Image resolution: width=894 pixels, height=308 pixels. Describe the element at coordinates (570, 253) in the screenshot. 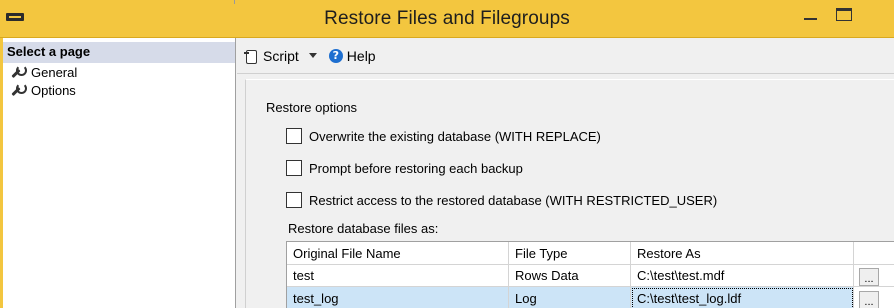

I see `column-header-type: File Type` at that location.